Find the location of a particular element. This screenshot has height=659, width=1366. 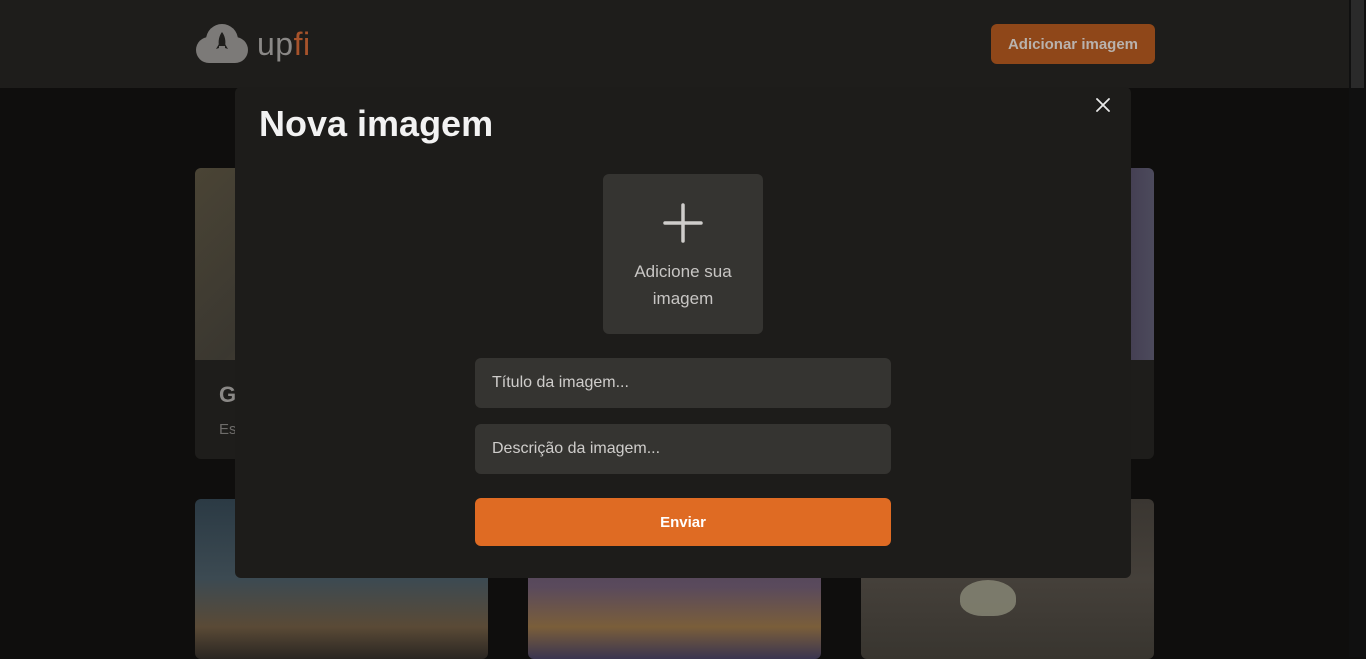

image-upload-dropzone: Adicione sua imagem is located at coordinates (683, 254).